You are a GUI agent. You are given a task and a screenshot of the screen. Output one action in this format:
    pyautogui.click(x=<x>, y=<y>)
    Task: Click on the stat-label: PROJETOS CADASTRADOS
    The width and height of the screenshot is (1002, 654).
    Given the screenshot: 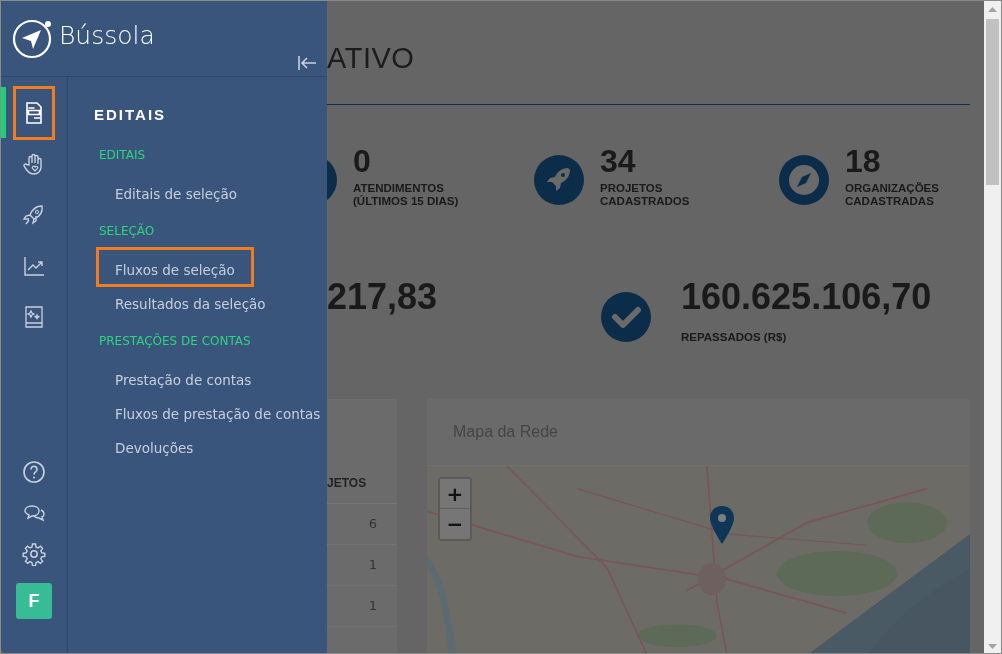 What is the action you would take?
    pyautogui.click(x=645, y=195)
    